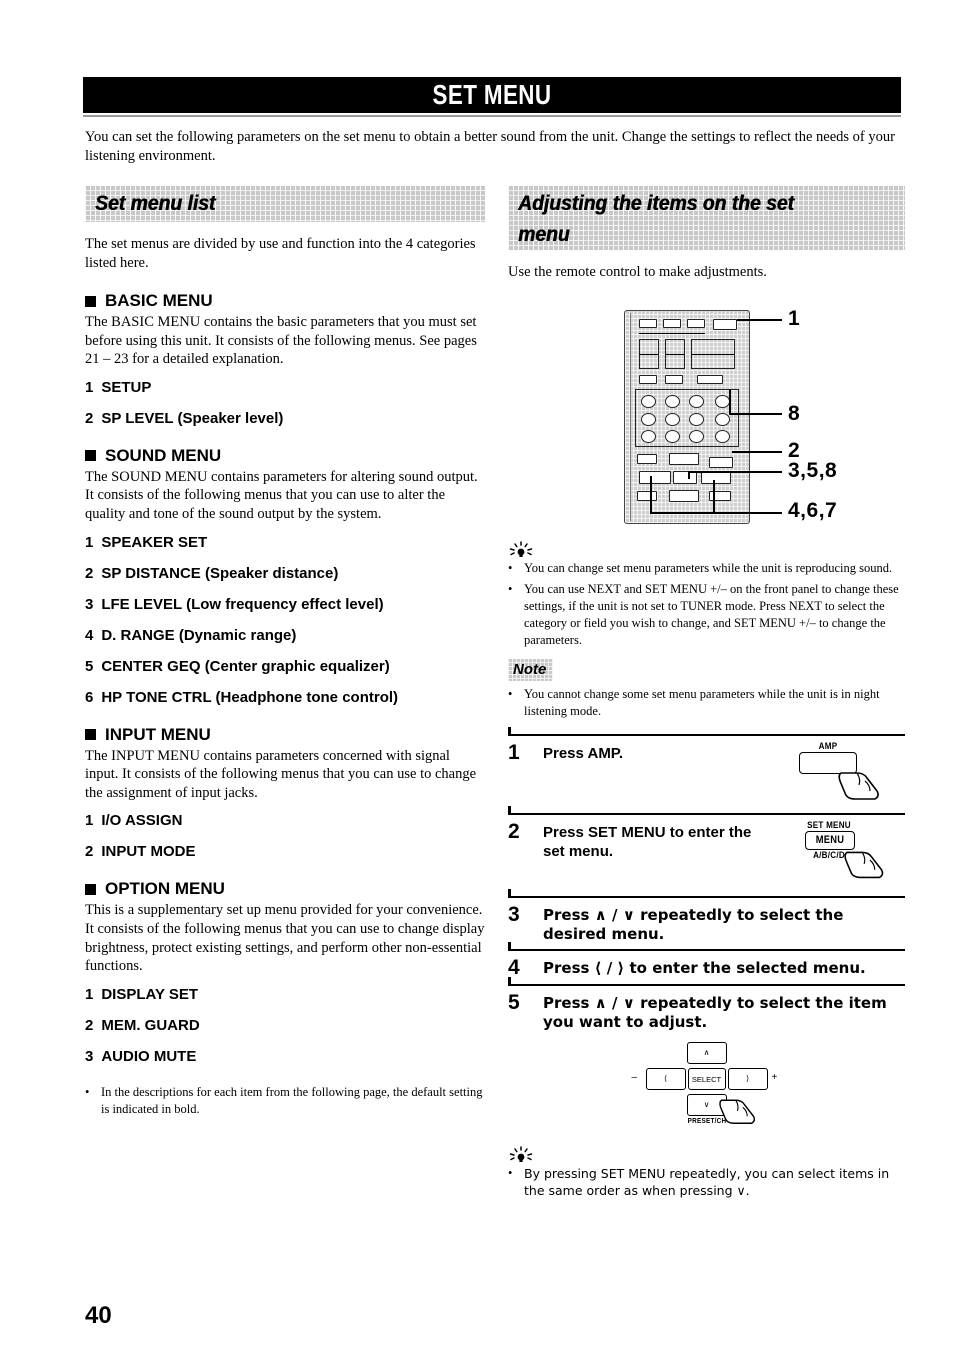 This screenshot has width=954, height=1357. Describe the element at coordinates (148, 852) in the screenshot. I see `menu-item-label: INPUT MODE` at that location.